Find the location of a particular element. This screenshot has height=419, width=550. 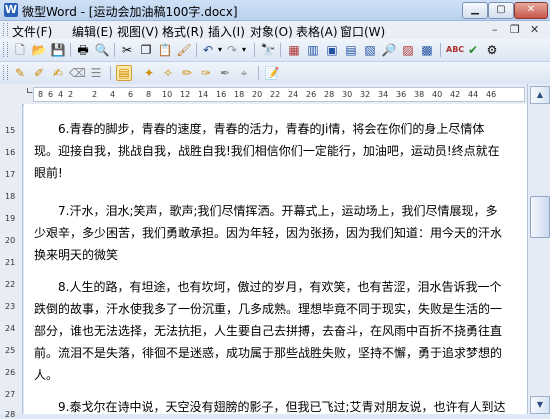

vruler-number: 23 is located at coordinates (10, 306).